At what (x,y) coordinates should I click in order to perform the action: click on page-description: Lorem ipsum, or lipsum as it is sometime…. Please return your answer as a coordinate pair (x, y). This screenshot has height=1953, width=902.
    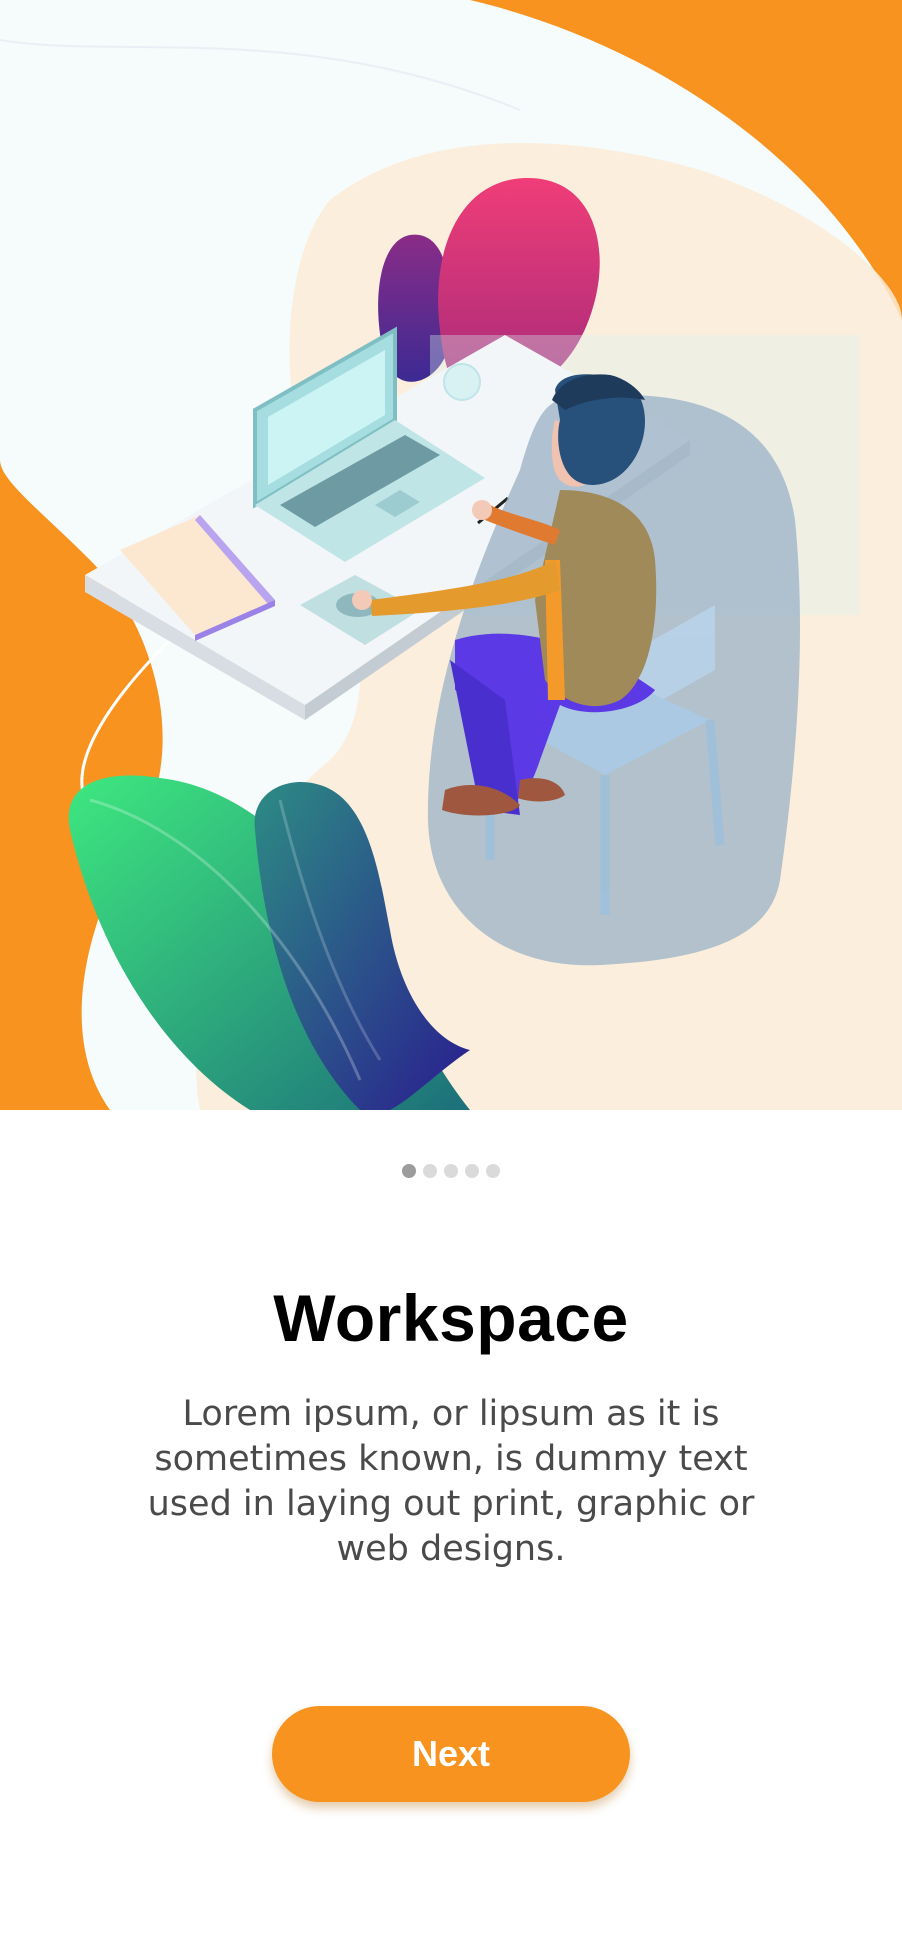
    Looking at the image, I should click on (451, 1481).